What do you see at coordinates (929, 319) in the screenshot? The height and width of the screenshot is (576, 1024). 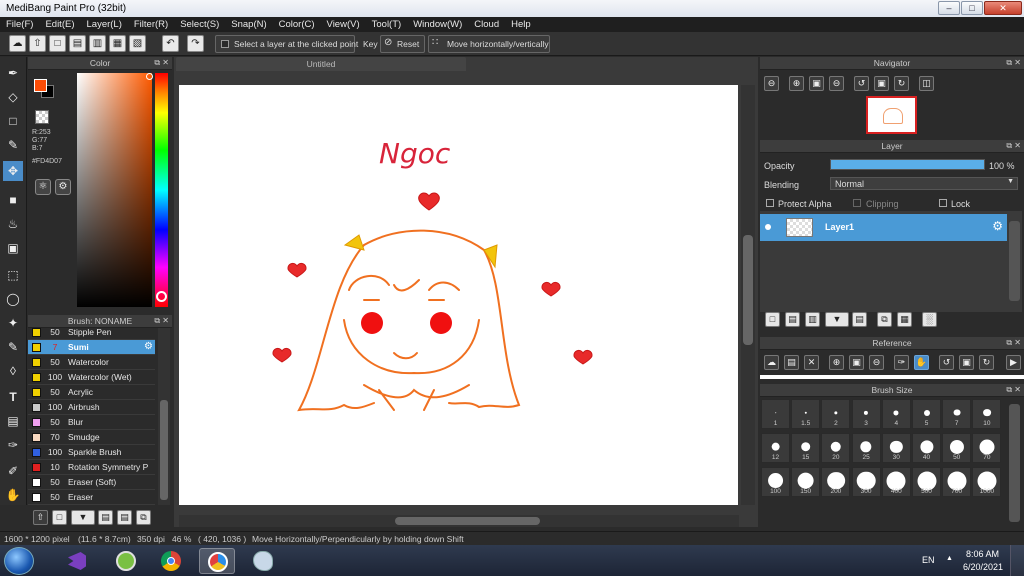 I see `delete-layer-icon: ░` at bounding box center [929, 319].